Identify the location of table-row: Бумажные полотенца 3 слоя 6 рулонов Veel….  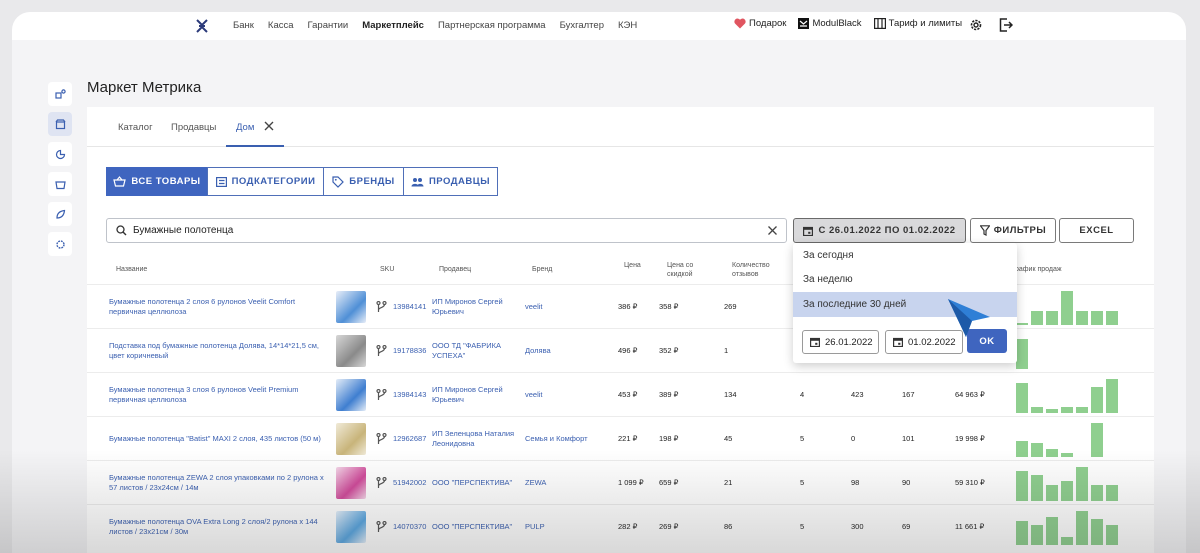
(620, 394).